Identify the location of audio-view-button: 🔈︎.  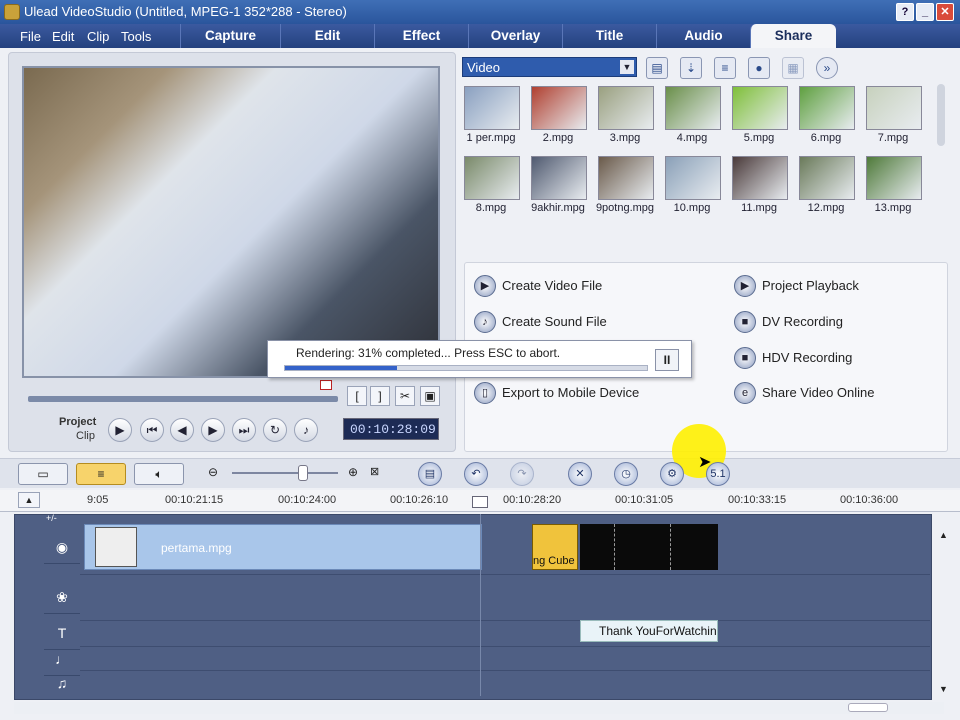
(159, 474).